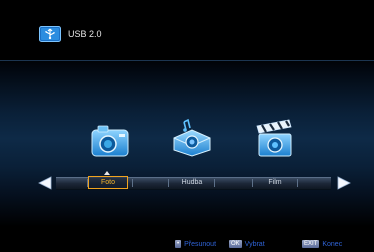 The height and width of the screenshot is (252, 374). I want to click on menu-item-foto: Foto, so click(108, 182).